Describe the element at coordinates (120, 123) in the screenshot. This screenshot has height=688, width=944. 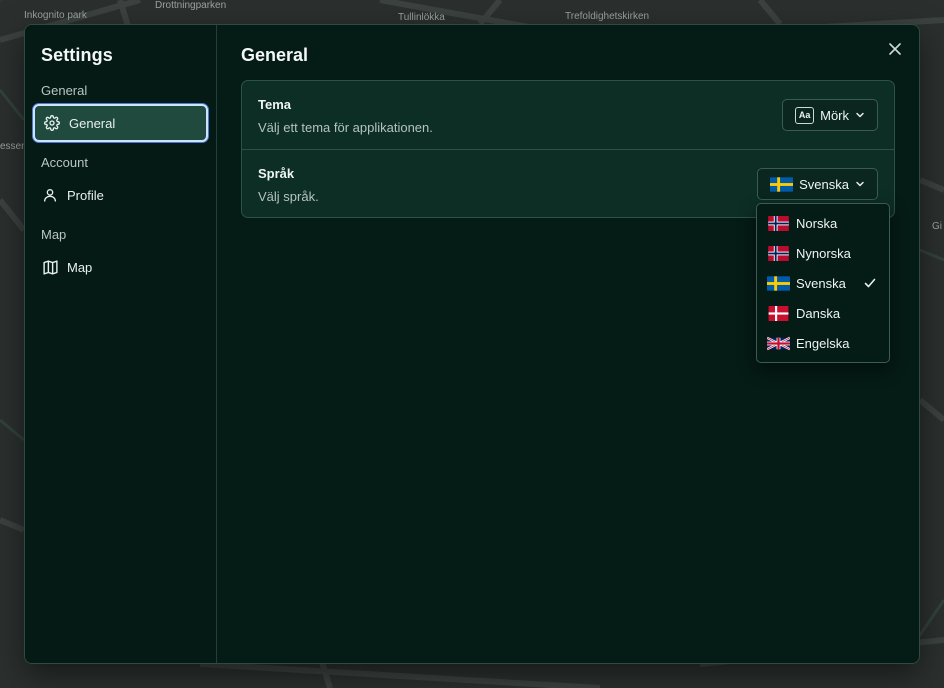
I see `sidebar-item-general: General` at that location.